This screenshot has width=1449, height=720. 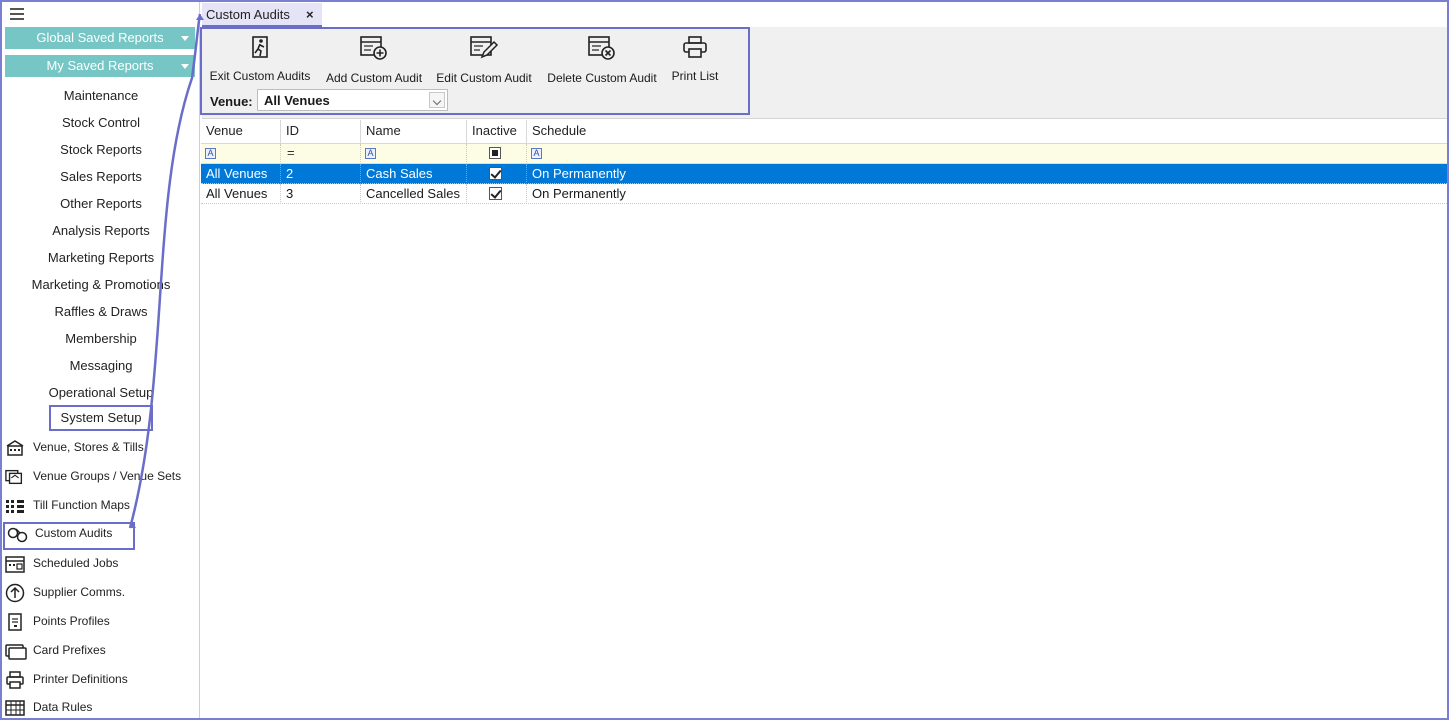 What do you see at coordinates (321, 194) in the screenshot?
I see `cell-id: 3` at bounding box center [321, 194].